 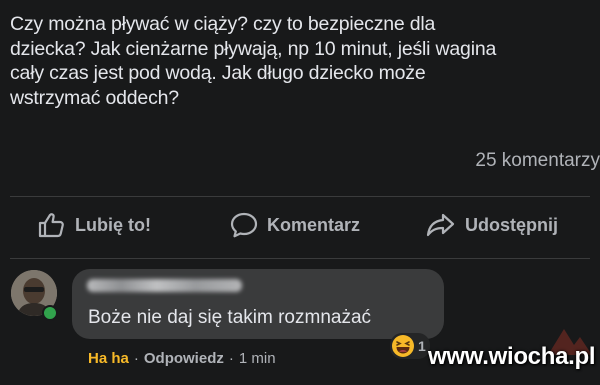 What do you see at coordinates (258, 304) in the screenshot?
I see `comment-bubble: Boże nie daj się takim rozmnażać` at bounding box center [258, 304].